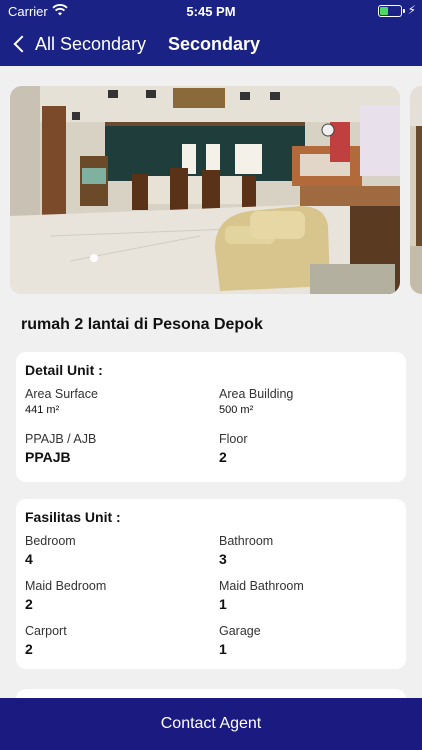  Describe the element at coordinates (60, 448) in the screenshot. I see `ppajb-field: PPAJB / AJB PPAJB` at that location.